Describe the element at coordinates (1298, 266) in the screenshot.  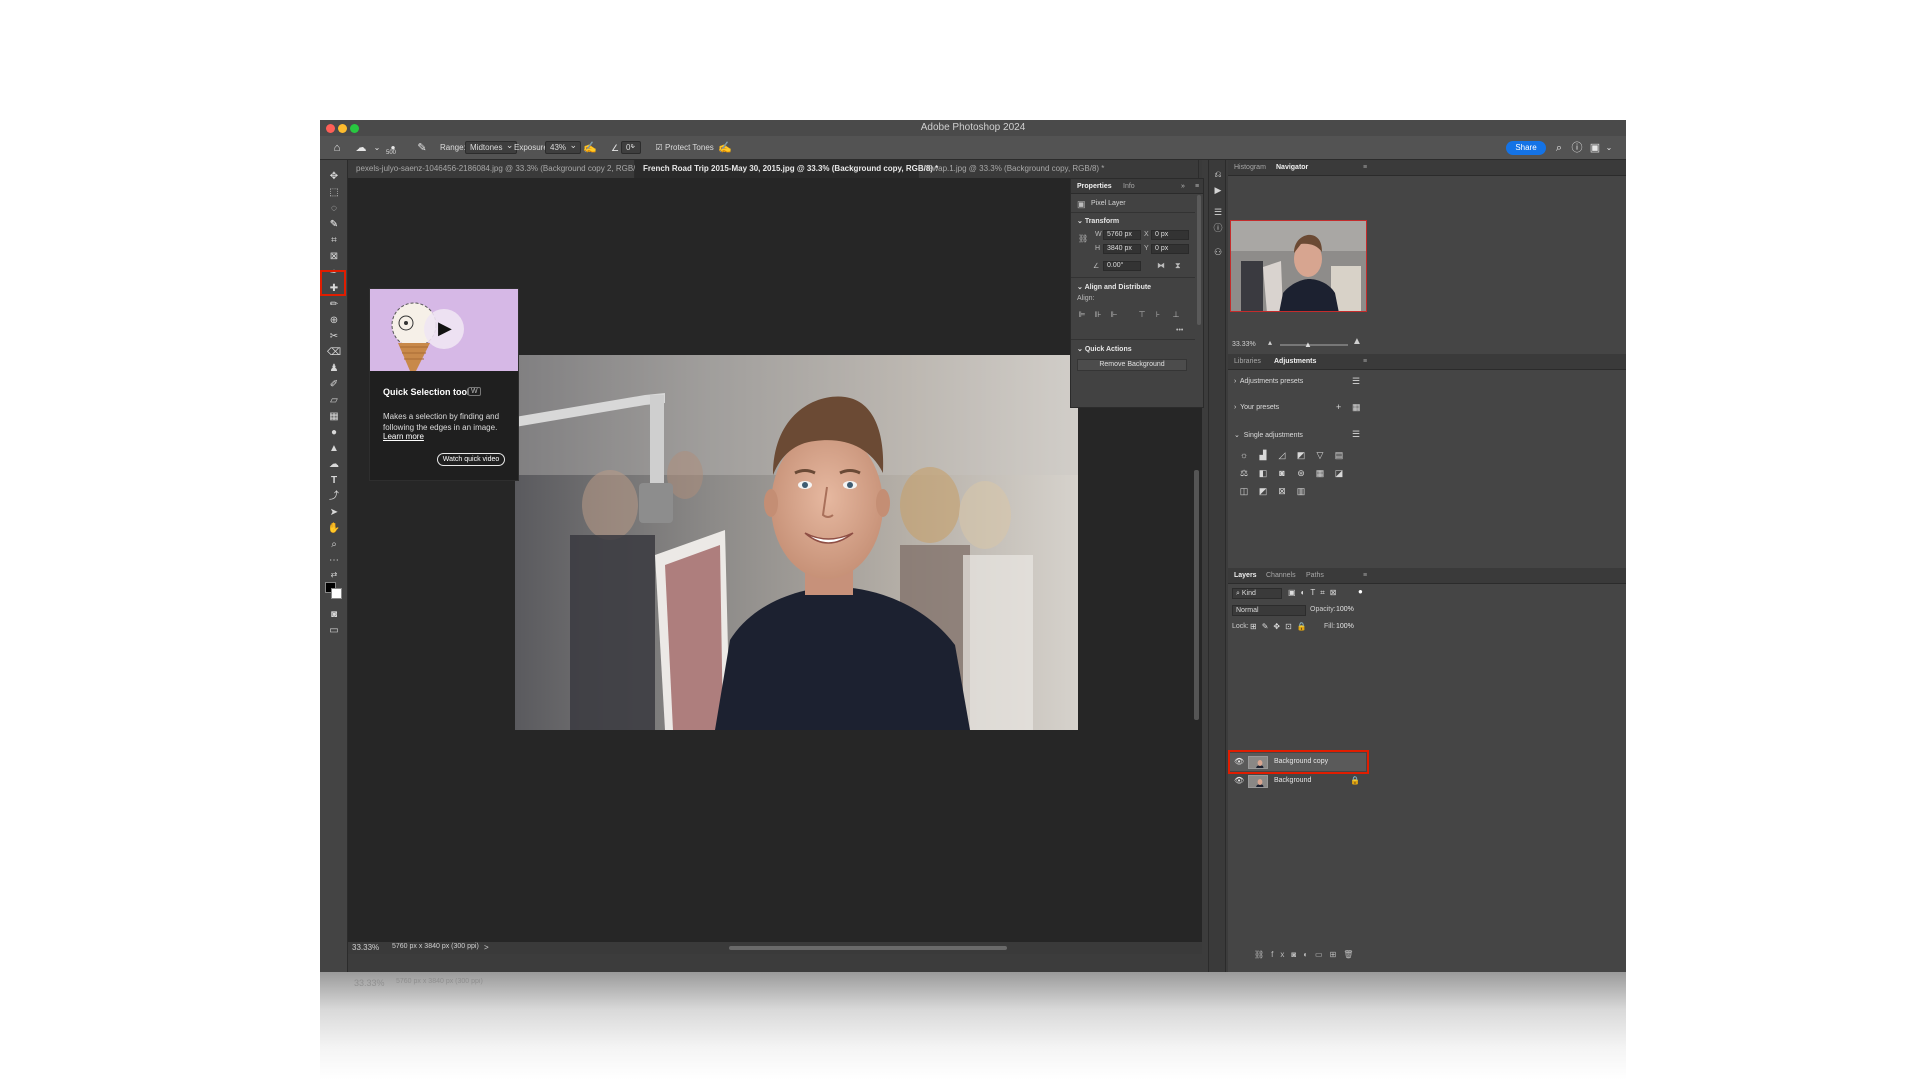
I see `navigator-thumbnail` at that location.